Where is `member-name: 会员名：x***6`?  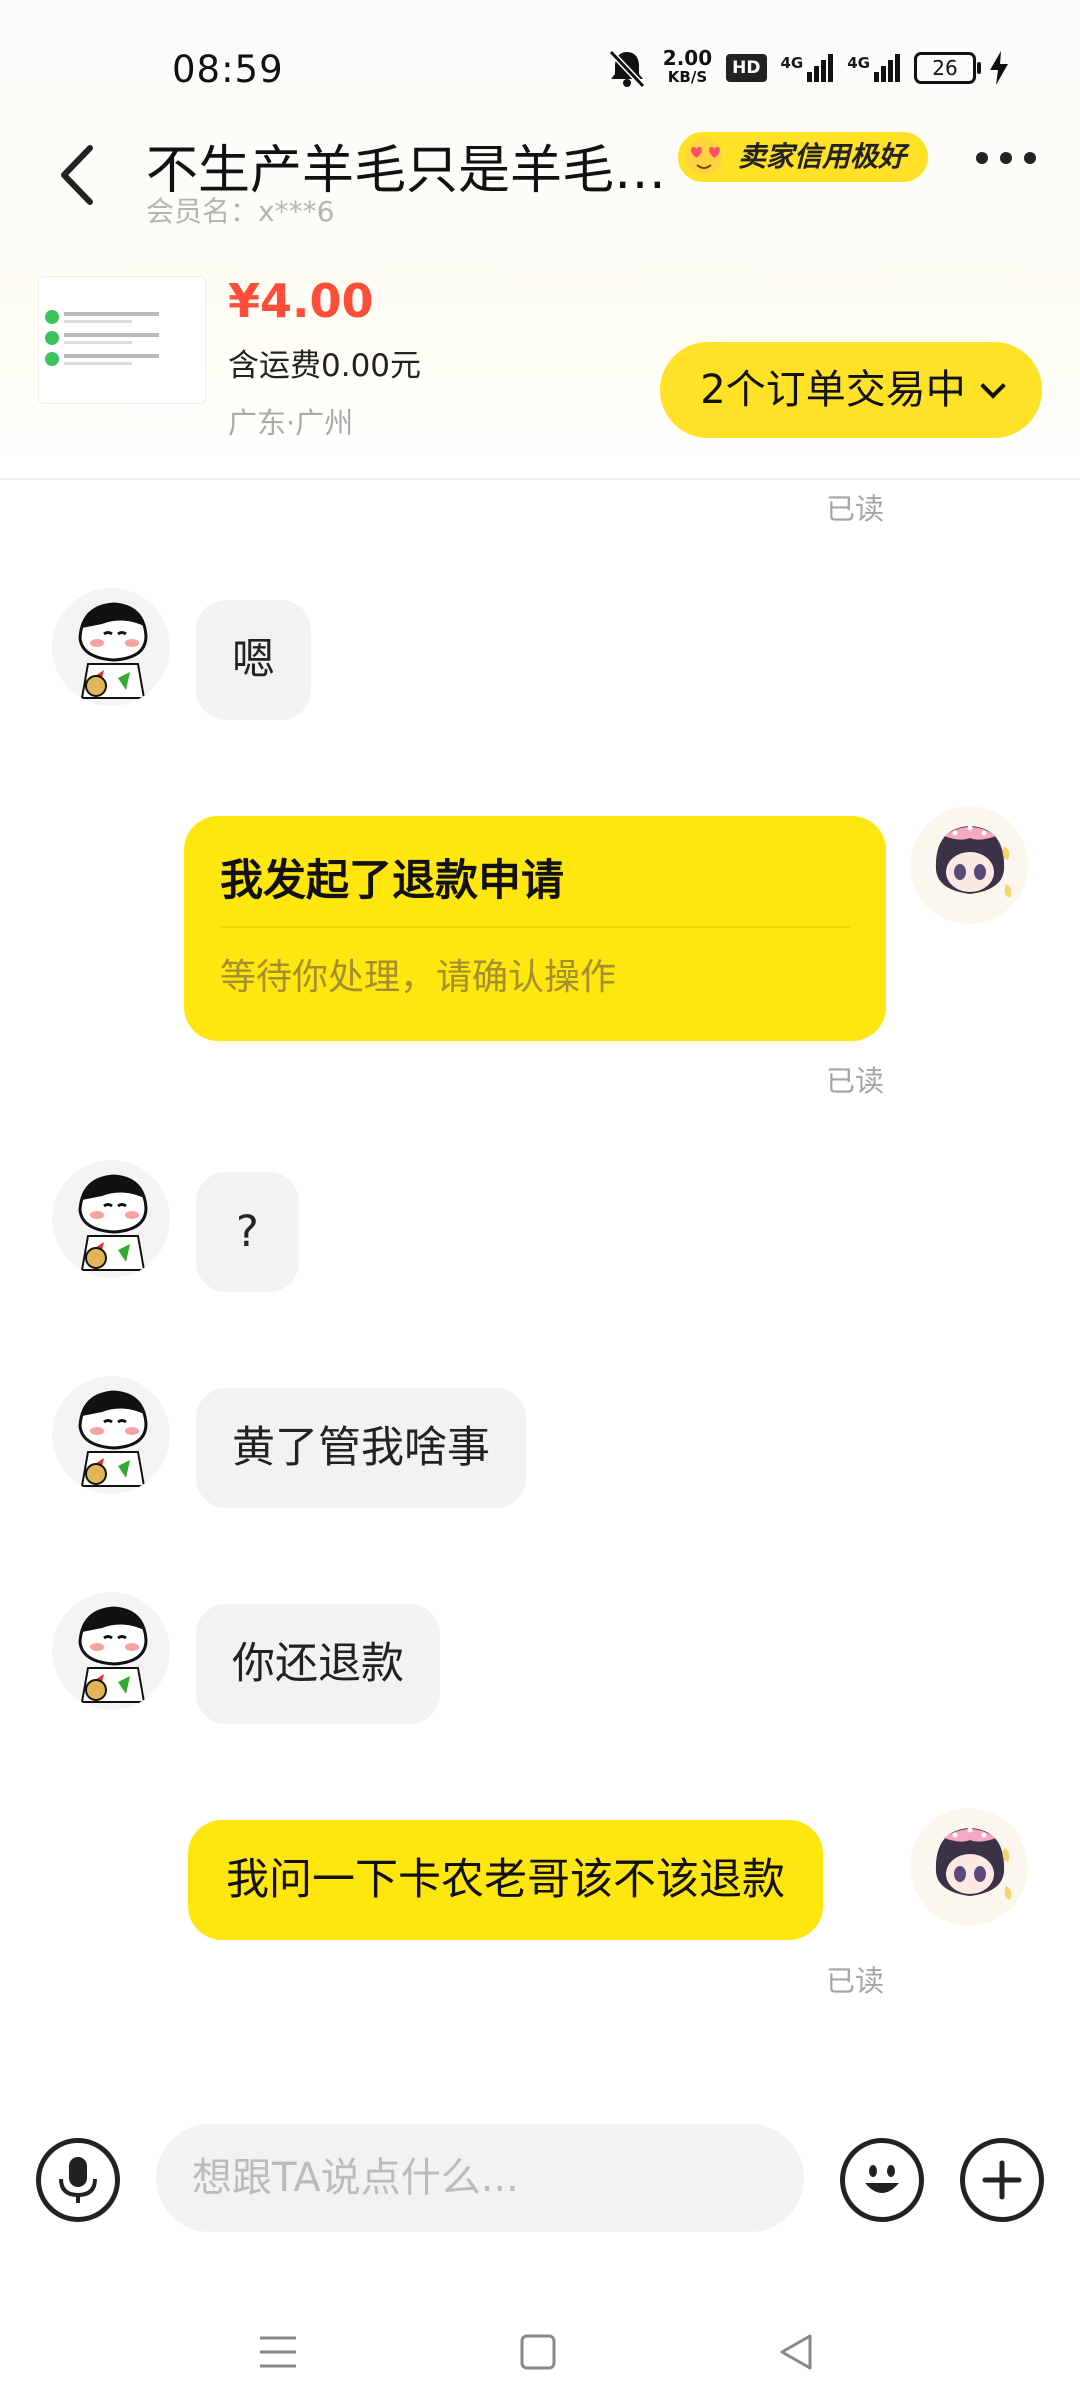 member-name: 会员名：x***6 is located at coordinates (240, 211).